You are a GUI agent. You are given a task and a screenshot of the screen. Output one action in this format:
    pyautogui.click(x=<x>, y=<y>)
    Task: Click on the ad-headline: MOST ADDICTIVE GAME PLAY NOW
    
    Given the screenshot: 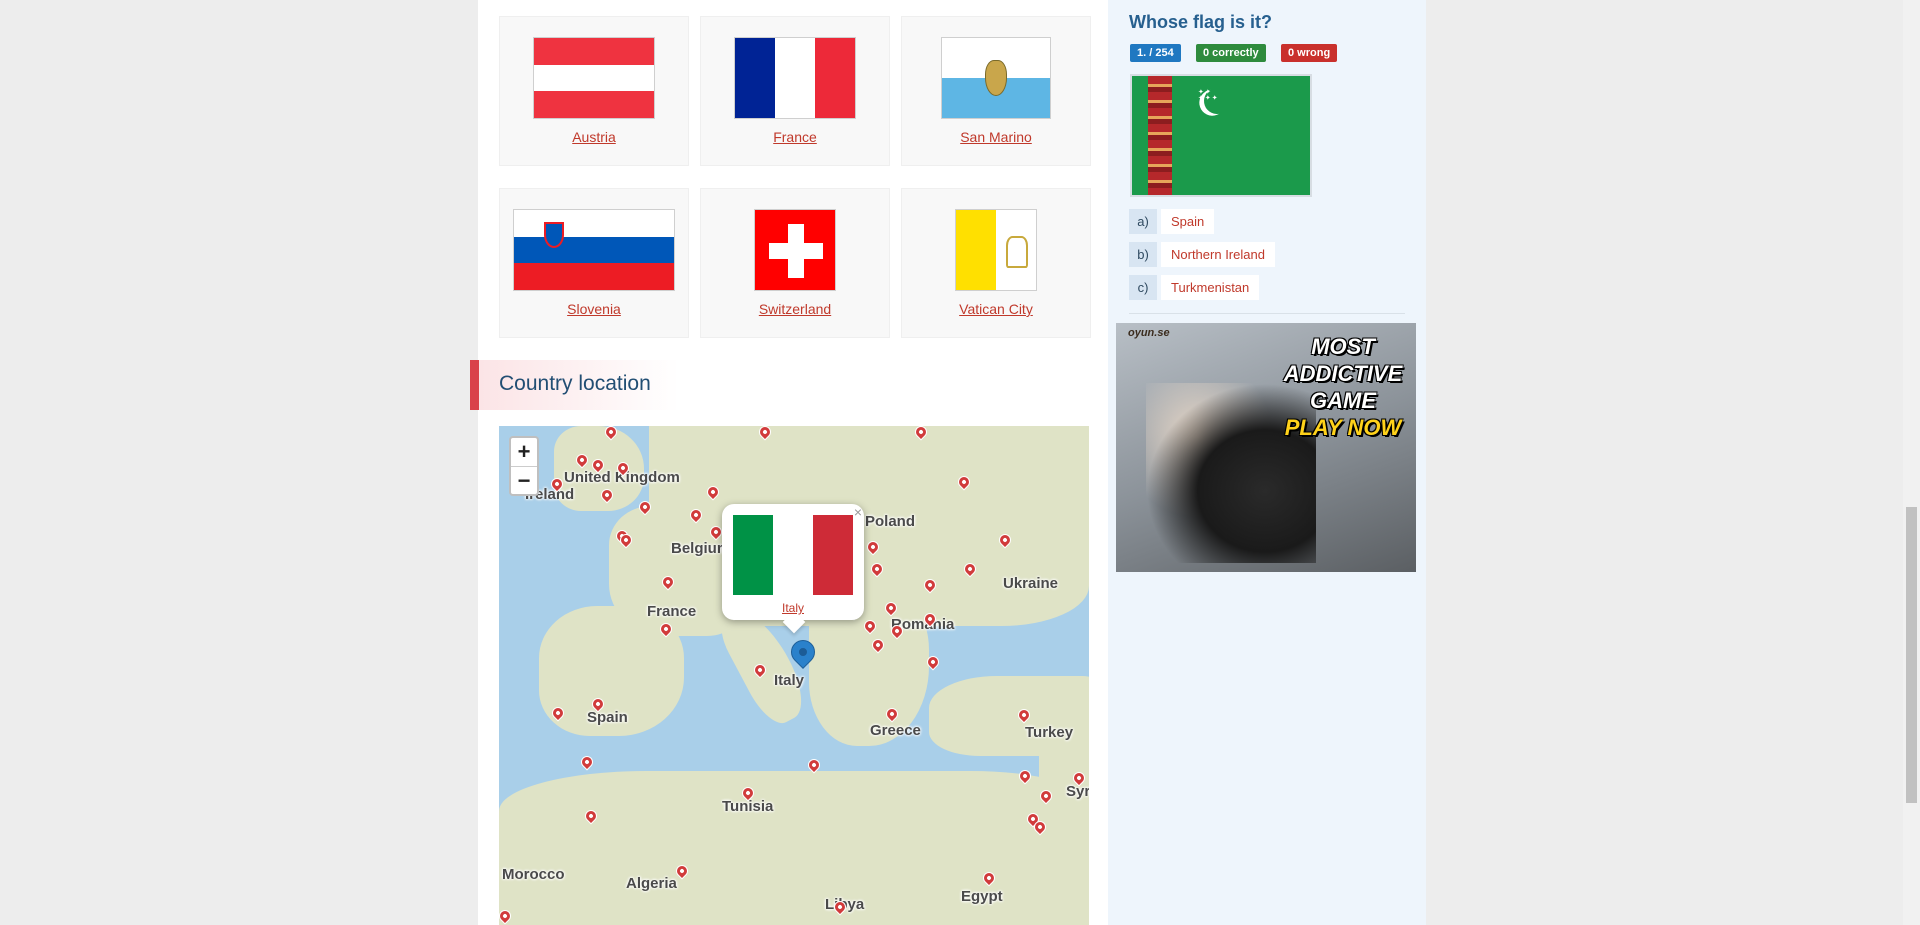 What is the action you would take?
    pyautogui.click(x=1343, y=387)
    